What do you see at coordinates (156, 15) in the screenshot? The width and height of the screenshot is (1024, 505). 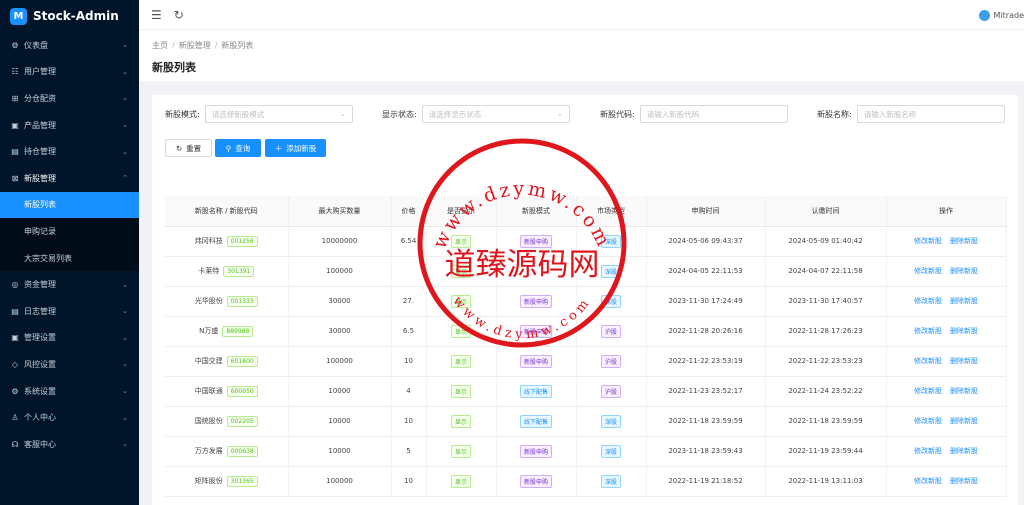 I see `menu-collapse-icon: ☰` at bounding box center [156, 15].